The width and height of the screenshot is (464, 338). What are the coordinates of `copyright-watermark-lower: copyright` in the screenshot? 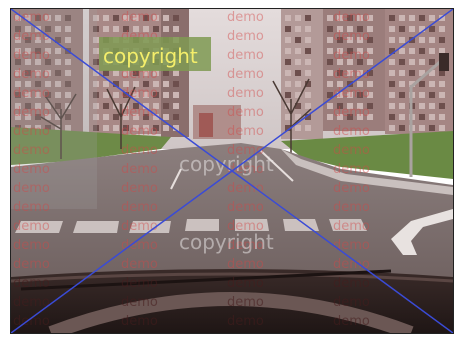 It's located at (226, 242).